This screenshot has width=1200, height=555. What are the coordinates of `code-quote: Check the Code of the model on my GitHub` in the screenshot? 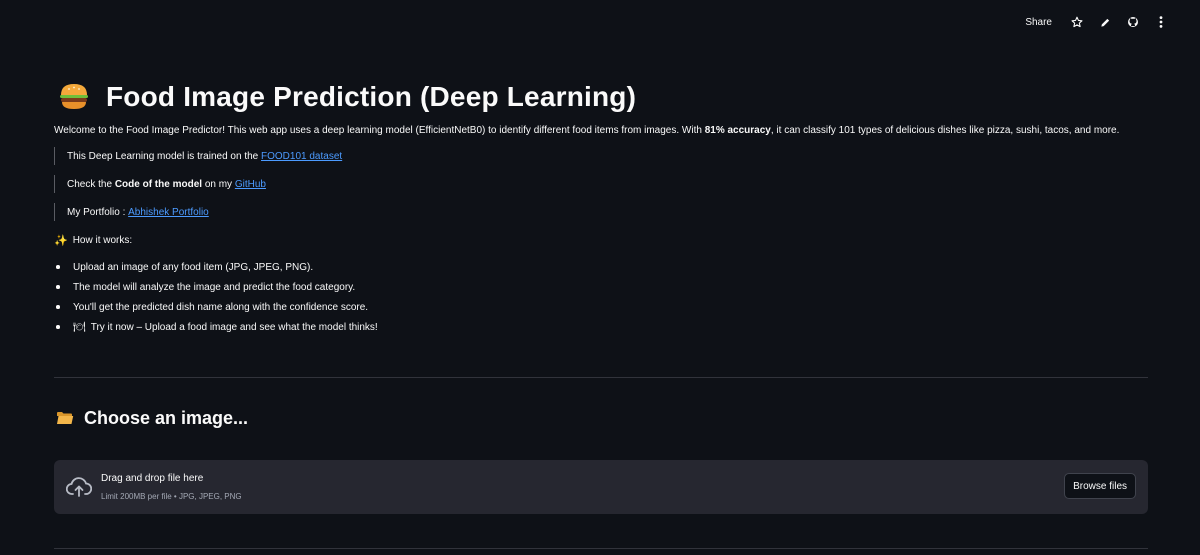 It's located at (601, 184).